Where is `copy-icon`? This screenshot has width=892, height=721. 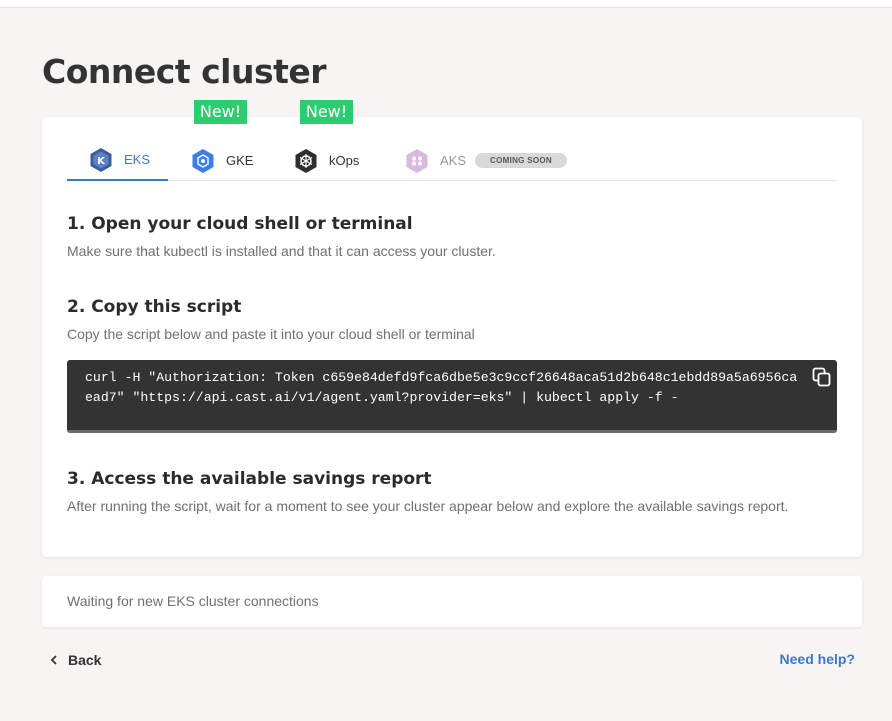
copy-icon is located at coordinates (822, 377).